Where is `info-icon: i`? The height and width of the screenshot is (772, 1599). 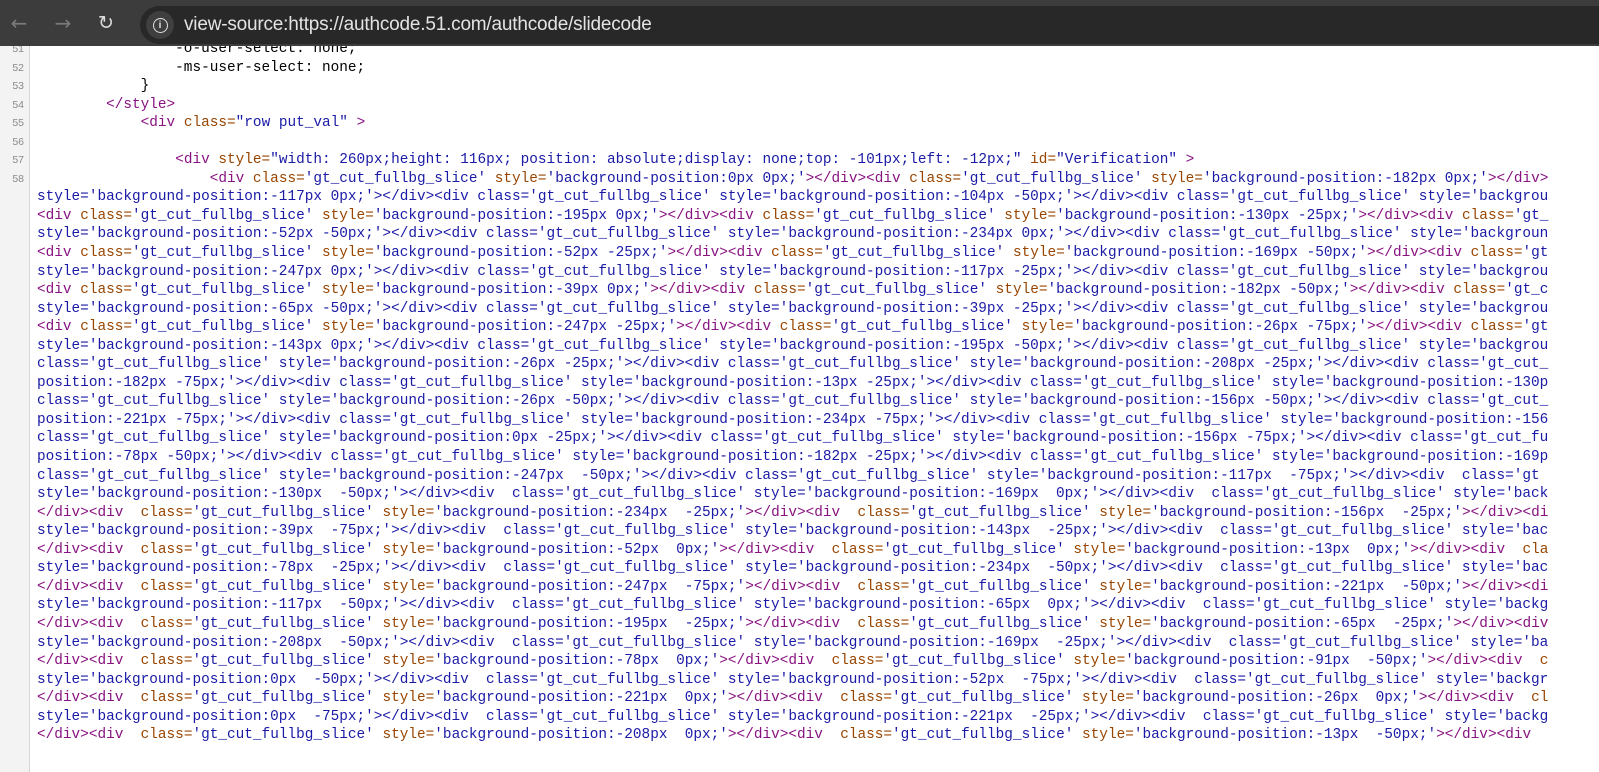
info-icon: i is located at coordinates (160, 25).